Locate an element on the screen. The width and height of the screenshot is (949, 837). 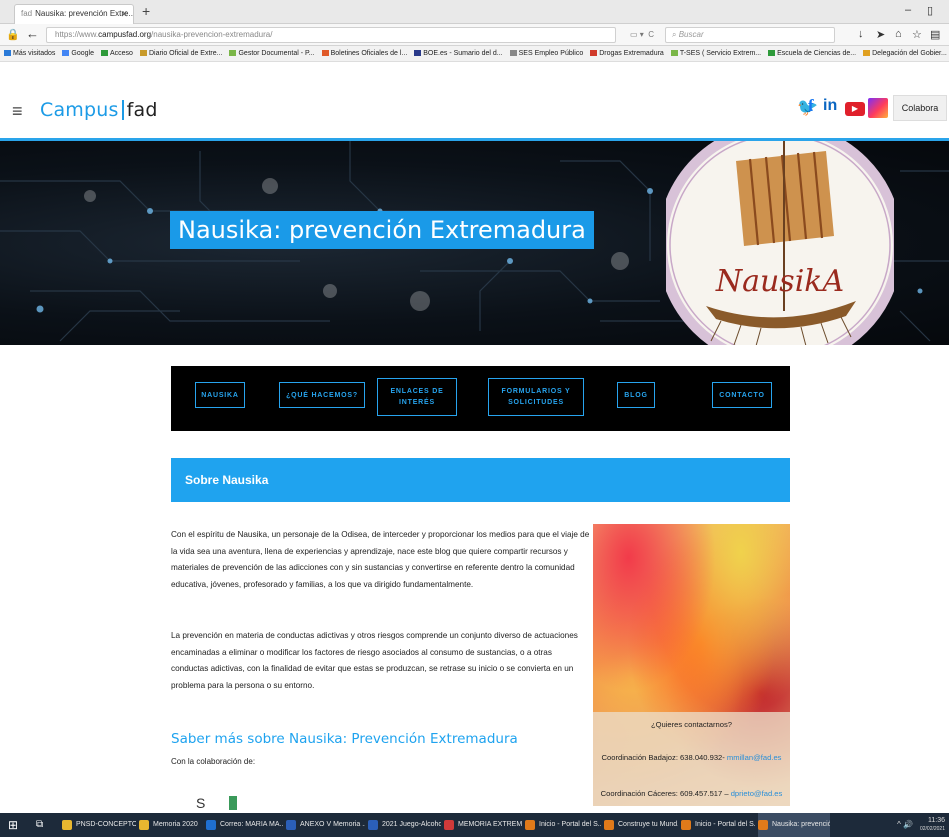
close-icon: ✕ is located at coordinates (124, 14).